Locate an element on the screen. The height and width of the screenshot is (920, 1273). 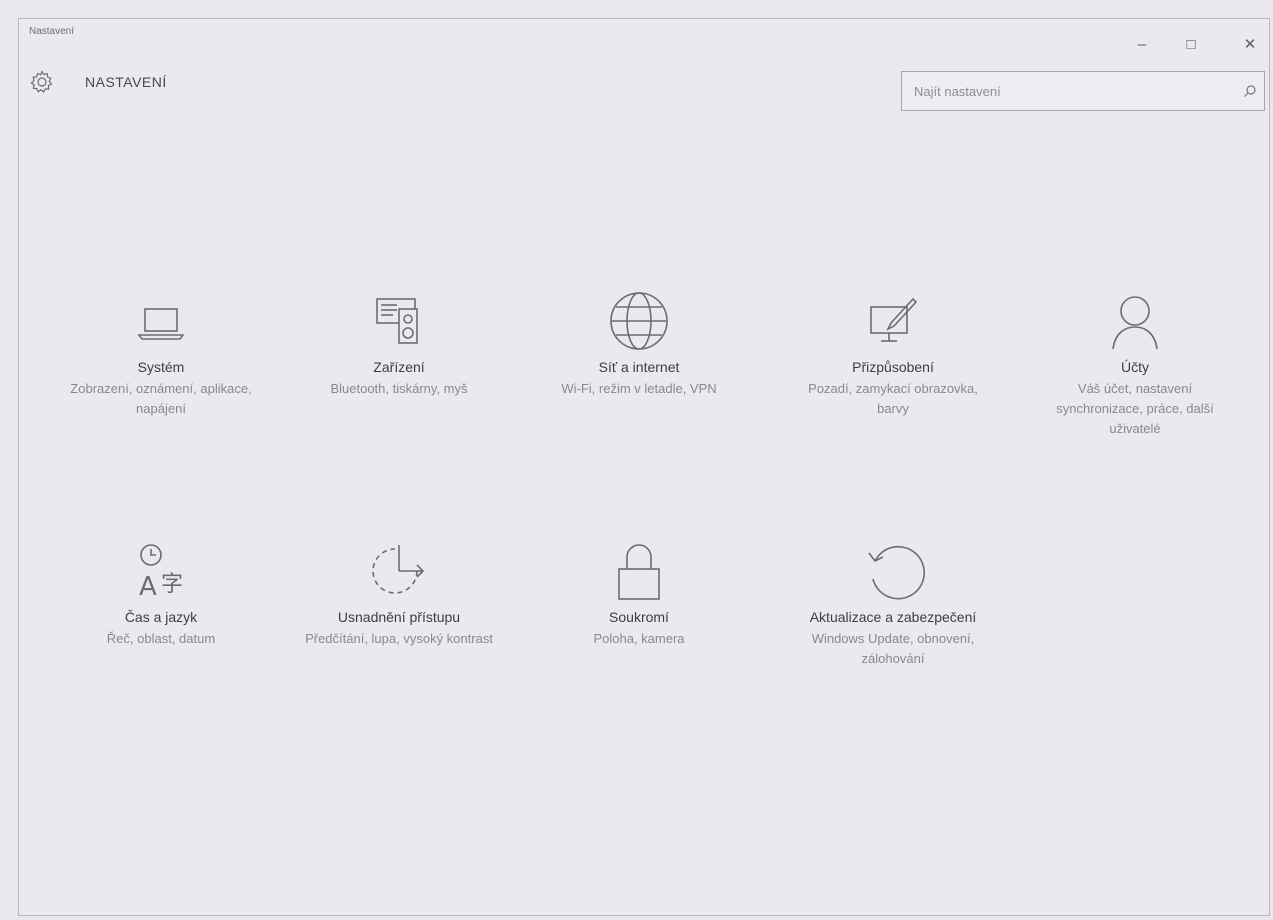
tile-description: Řeč, oblast, datum is located at coordinates (161, 638).